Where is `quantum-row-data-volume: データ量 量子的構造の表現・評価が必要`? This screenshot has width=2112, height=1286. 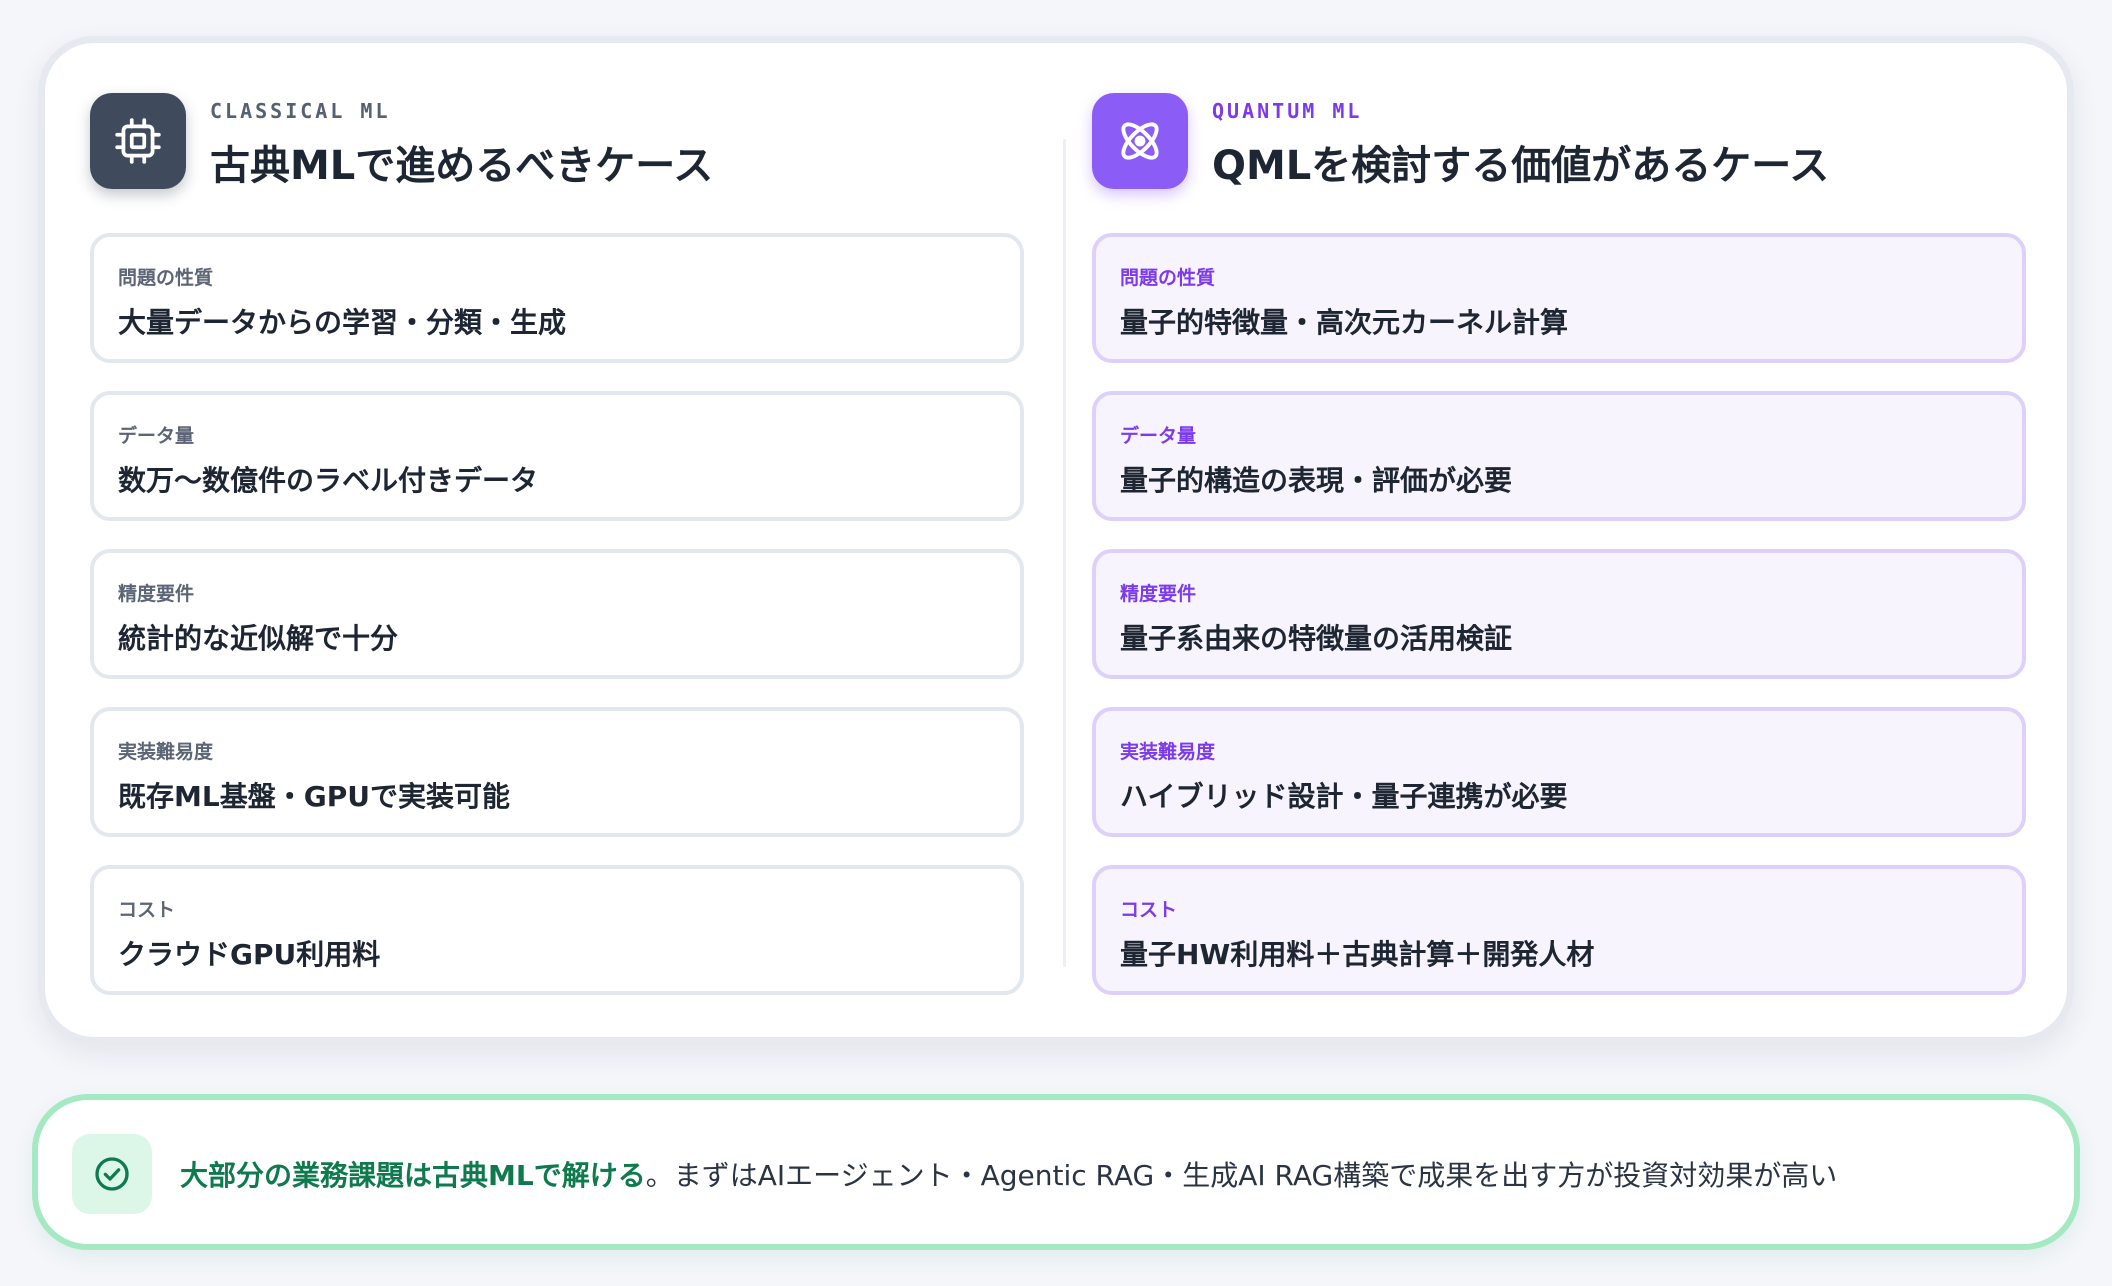
quantum-row-data-volume: データ量 量子的構造の表現・評価が必要 is located at coordinates (1559, 456).